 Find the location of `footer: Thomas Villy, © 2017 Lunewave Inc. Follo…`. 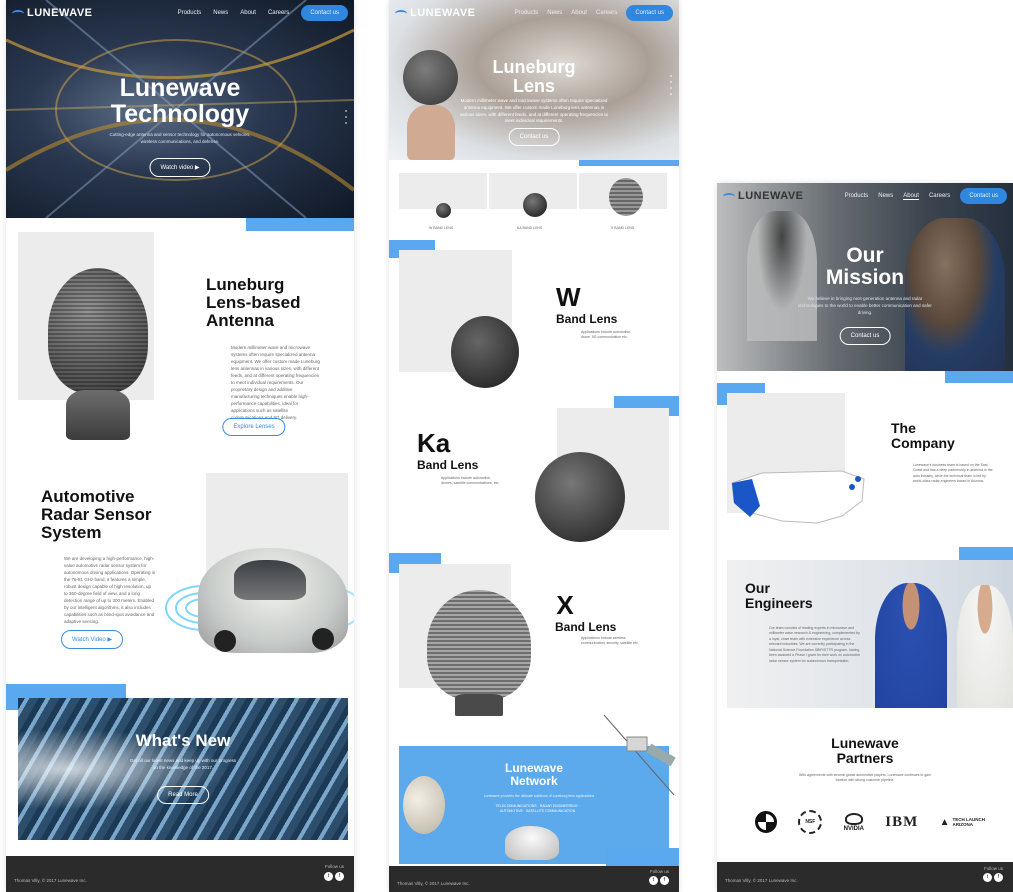

footer: Thomas Villy, © 2017 Lunewave Inc. Follo… is located at coordinates (180, 874).